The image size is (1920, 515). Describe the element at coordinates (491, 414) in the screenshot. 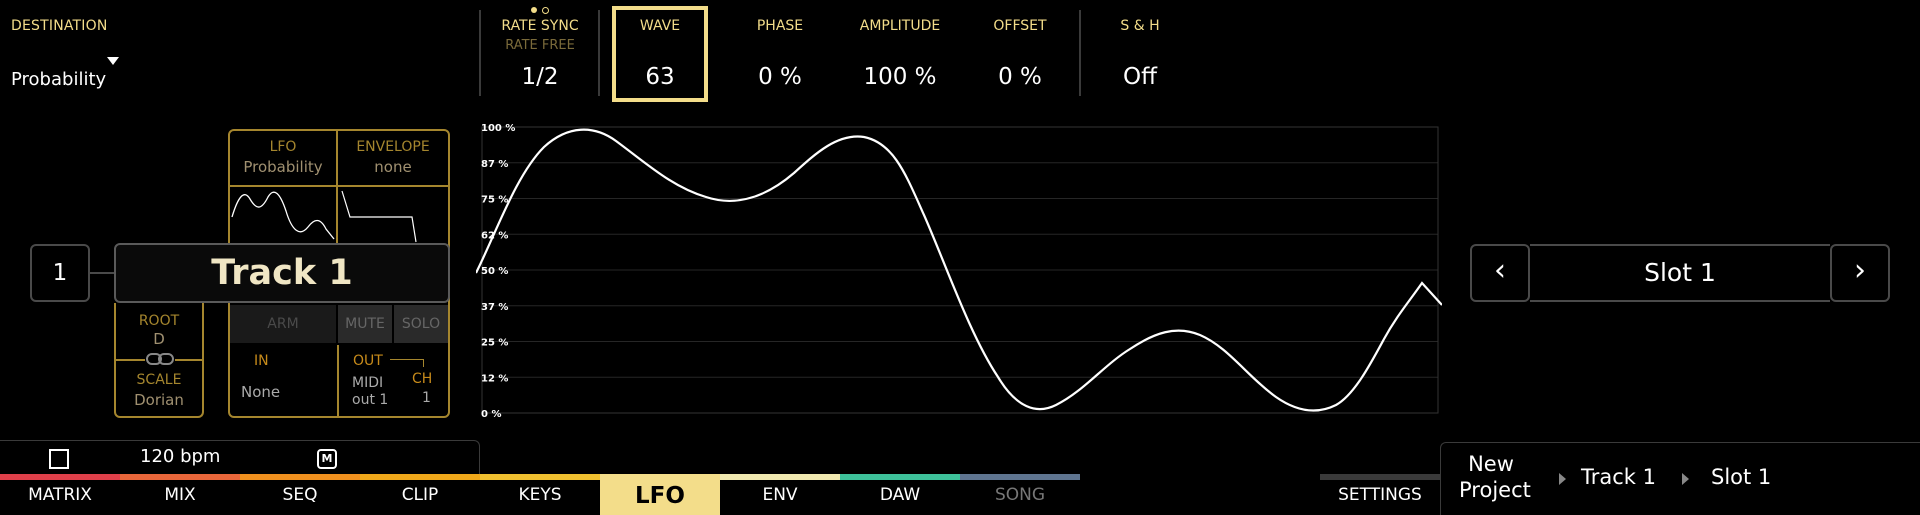

I see `y-tick-label: 0 %` at that location.